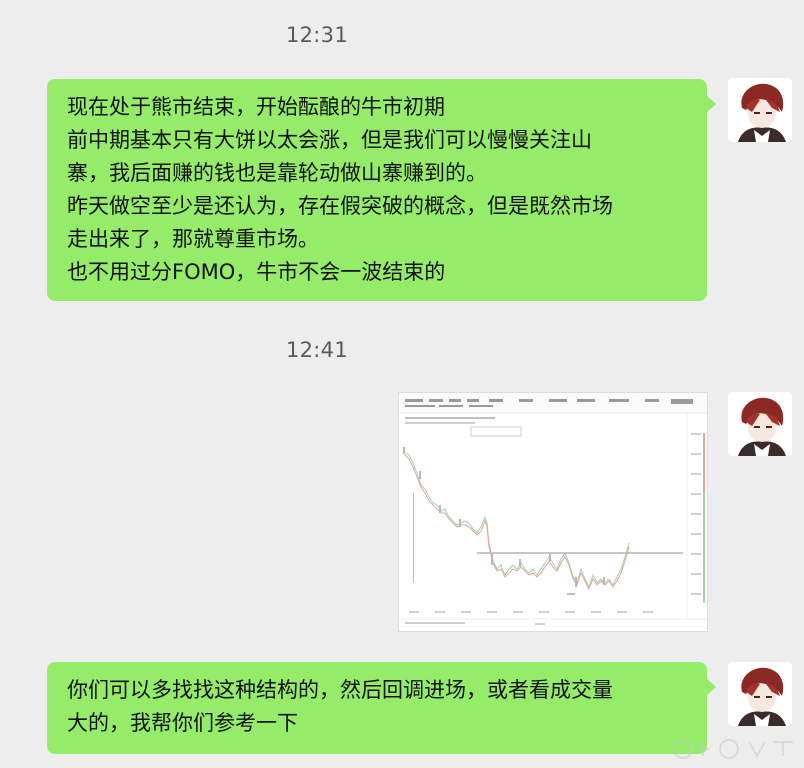 The height and width of the screenshot is (768, 804). Describe the element at coordinates (340, 206) in the screenshot. I see `message-text-line: 昨天做空至少是还认为，存在假突破的概念，但是既然市场` at that location.